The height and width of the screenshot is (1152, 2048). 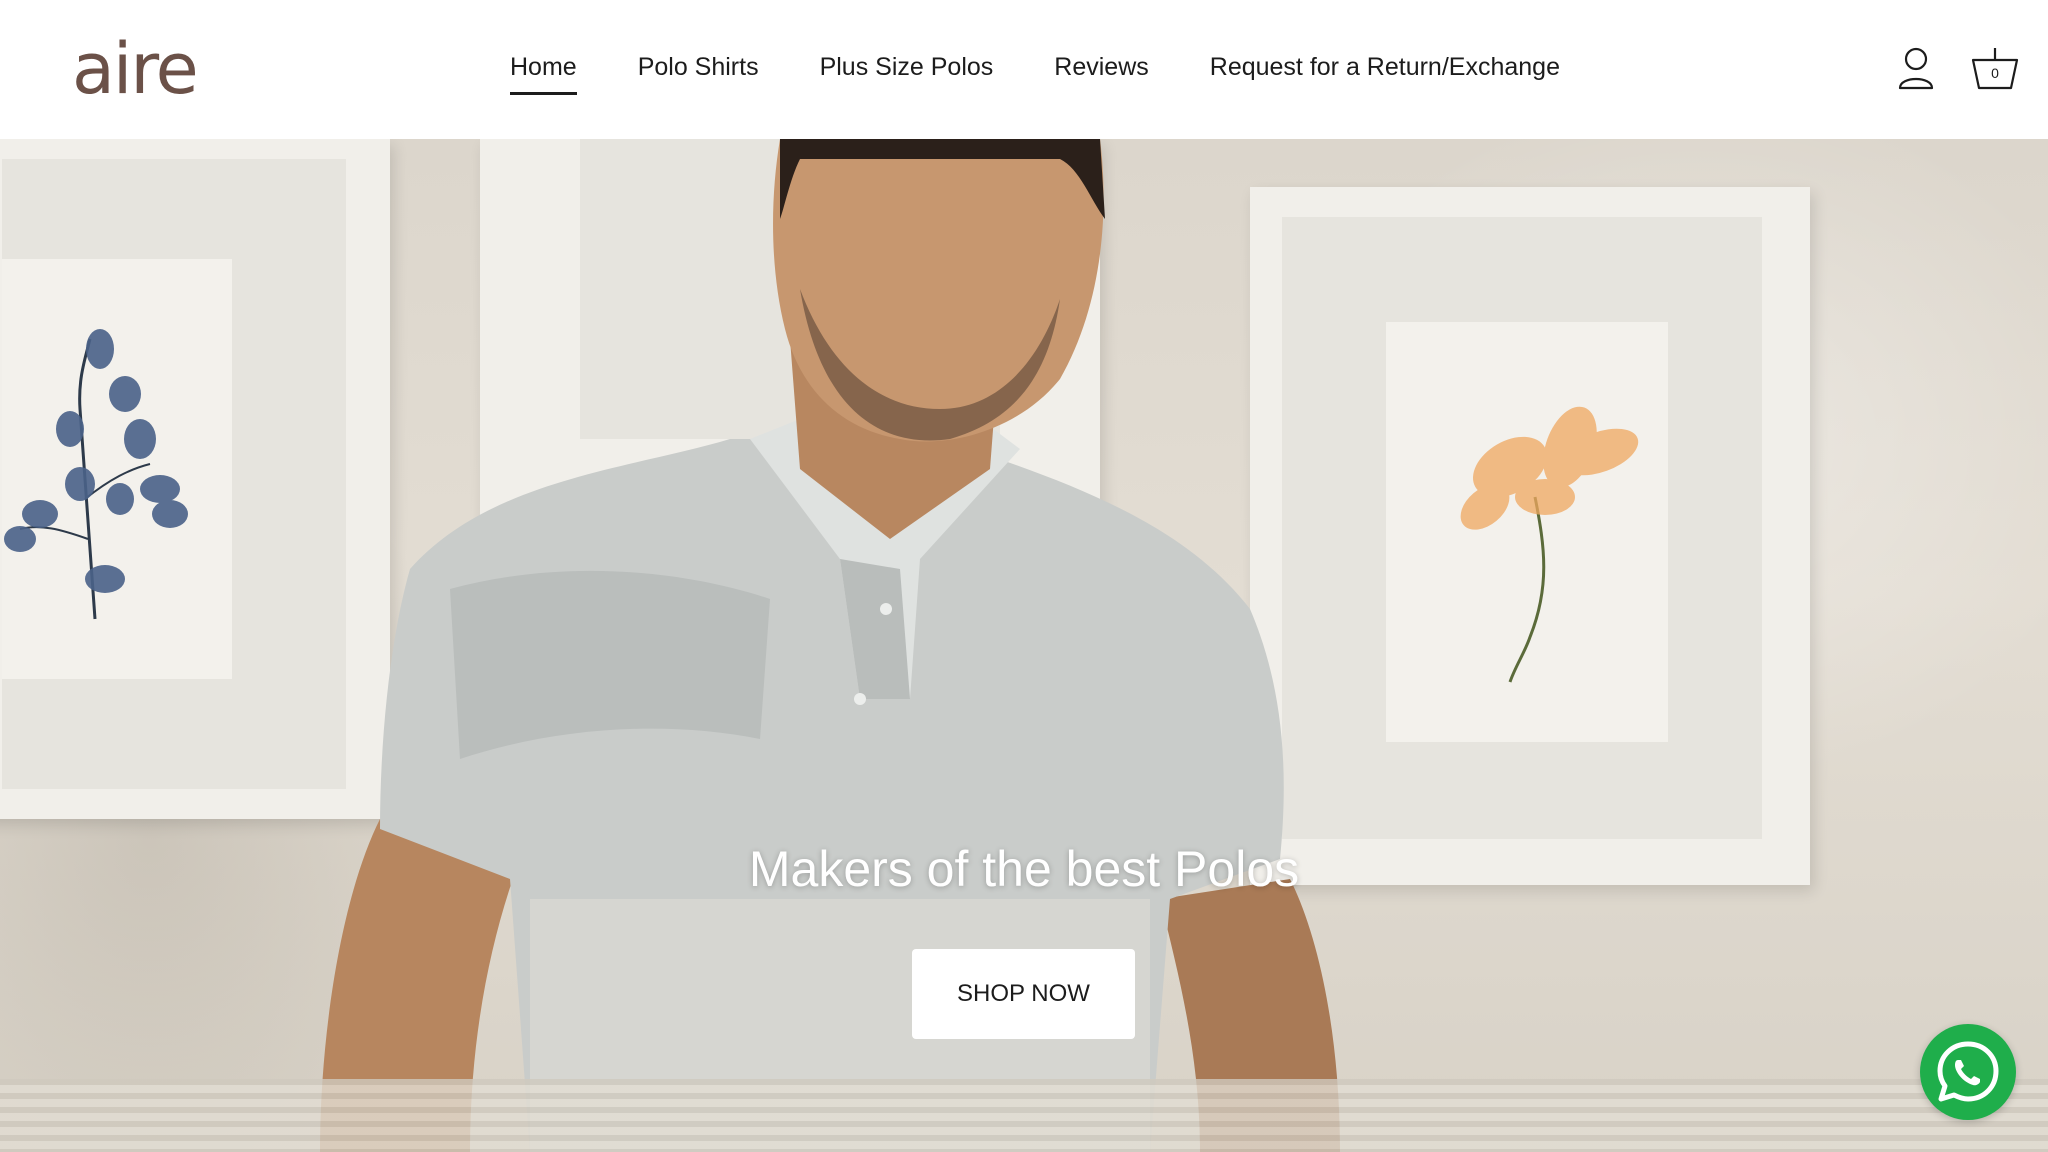 I want to click on user-icon, so click(x=1916, y=68).